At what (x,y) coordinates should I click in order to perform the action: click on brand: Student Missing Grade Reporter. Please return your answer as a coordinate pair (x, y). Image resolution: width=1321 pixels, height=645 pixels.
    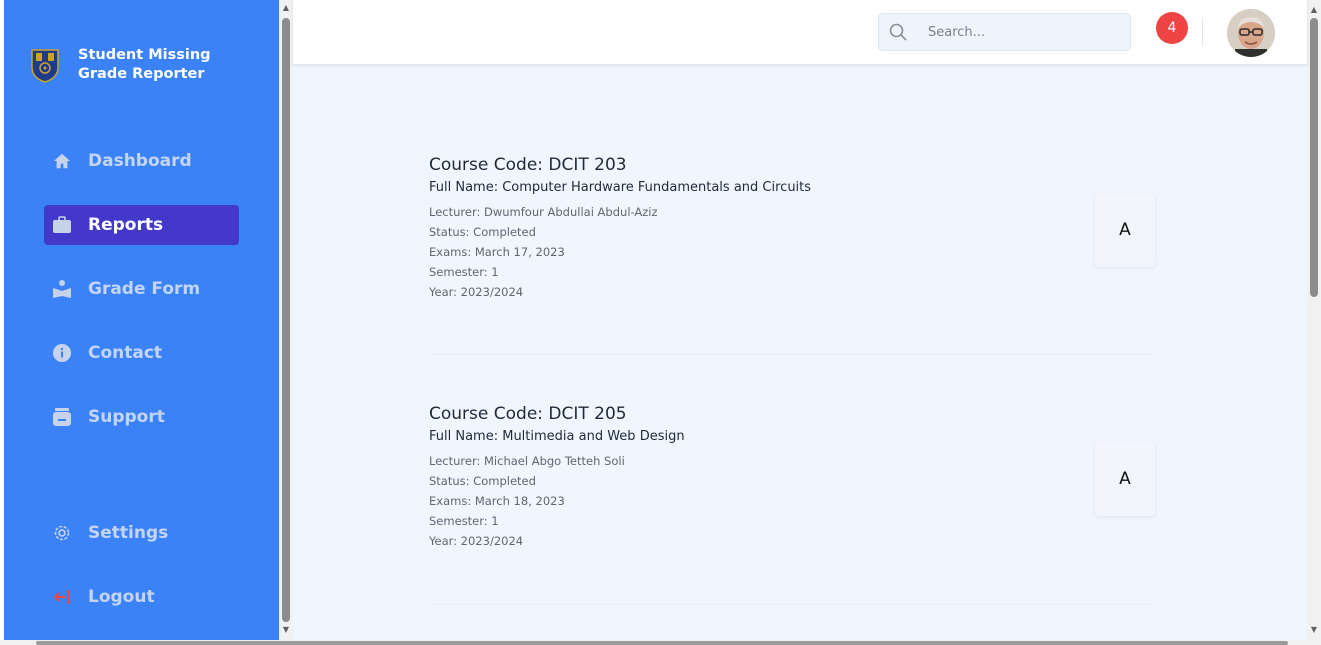
    Looking at the image, I should click on (144, 65).